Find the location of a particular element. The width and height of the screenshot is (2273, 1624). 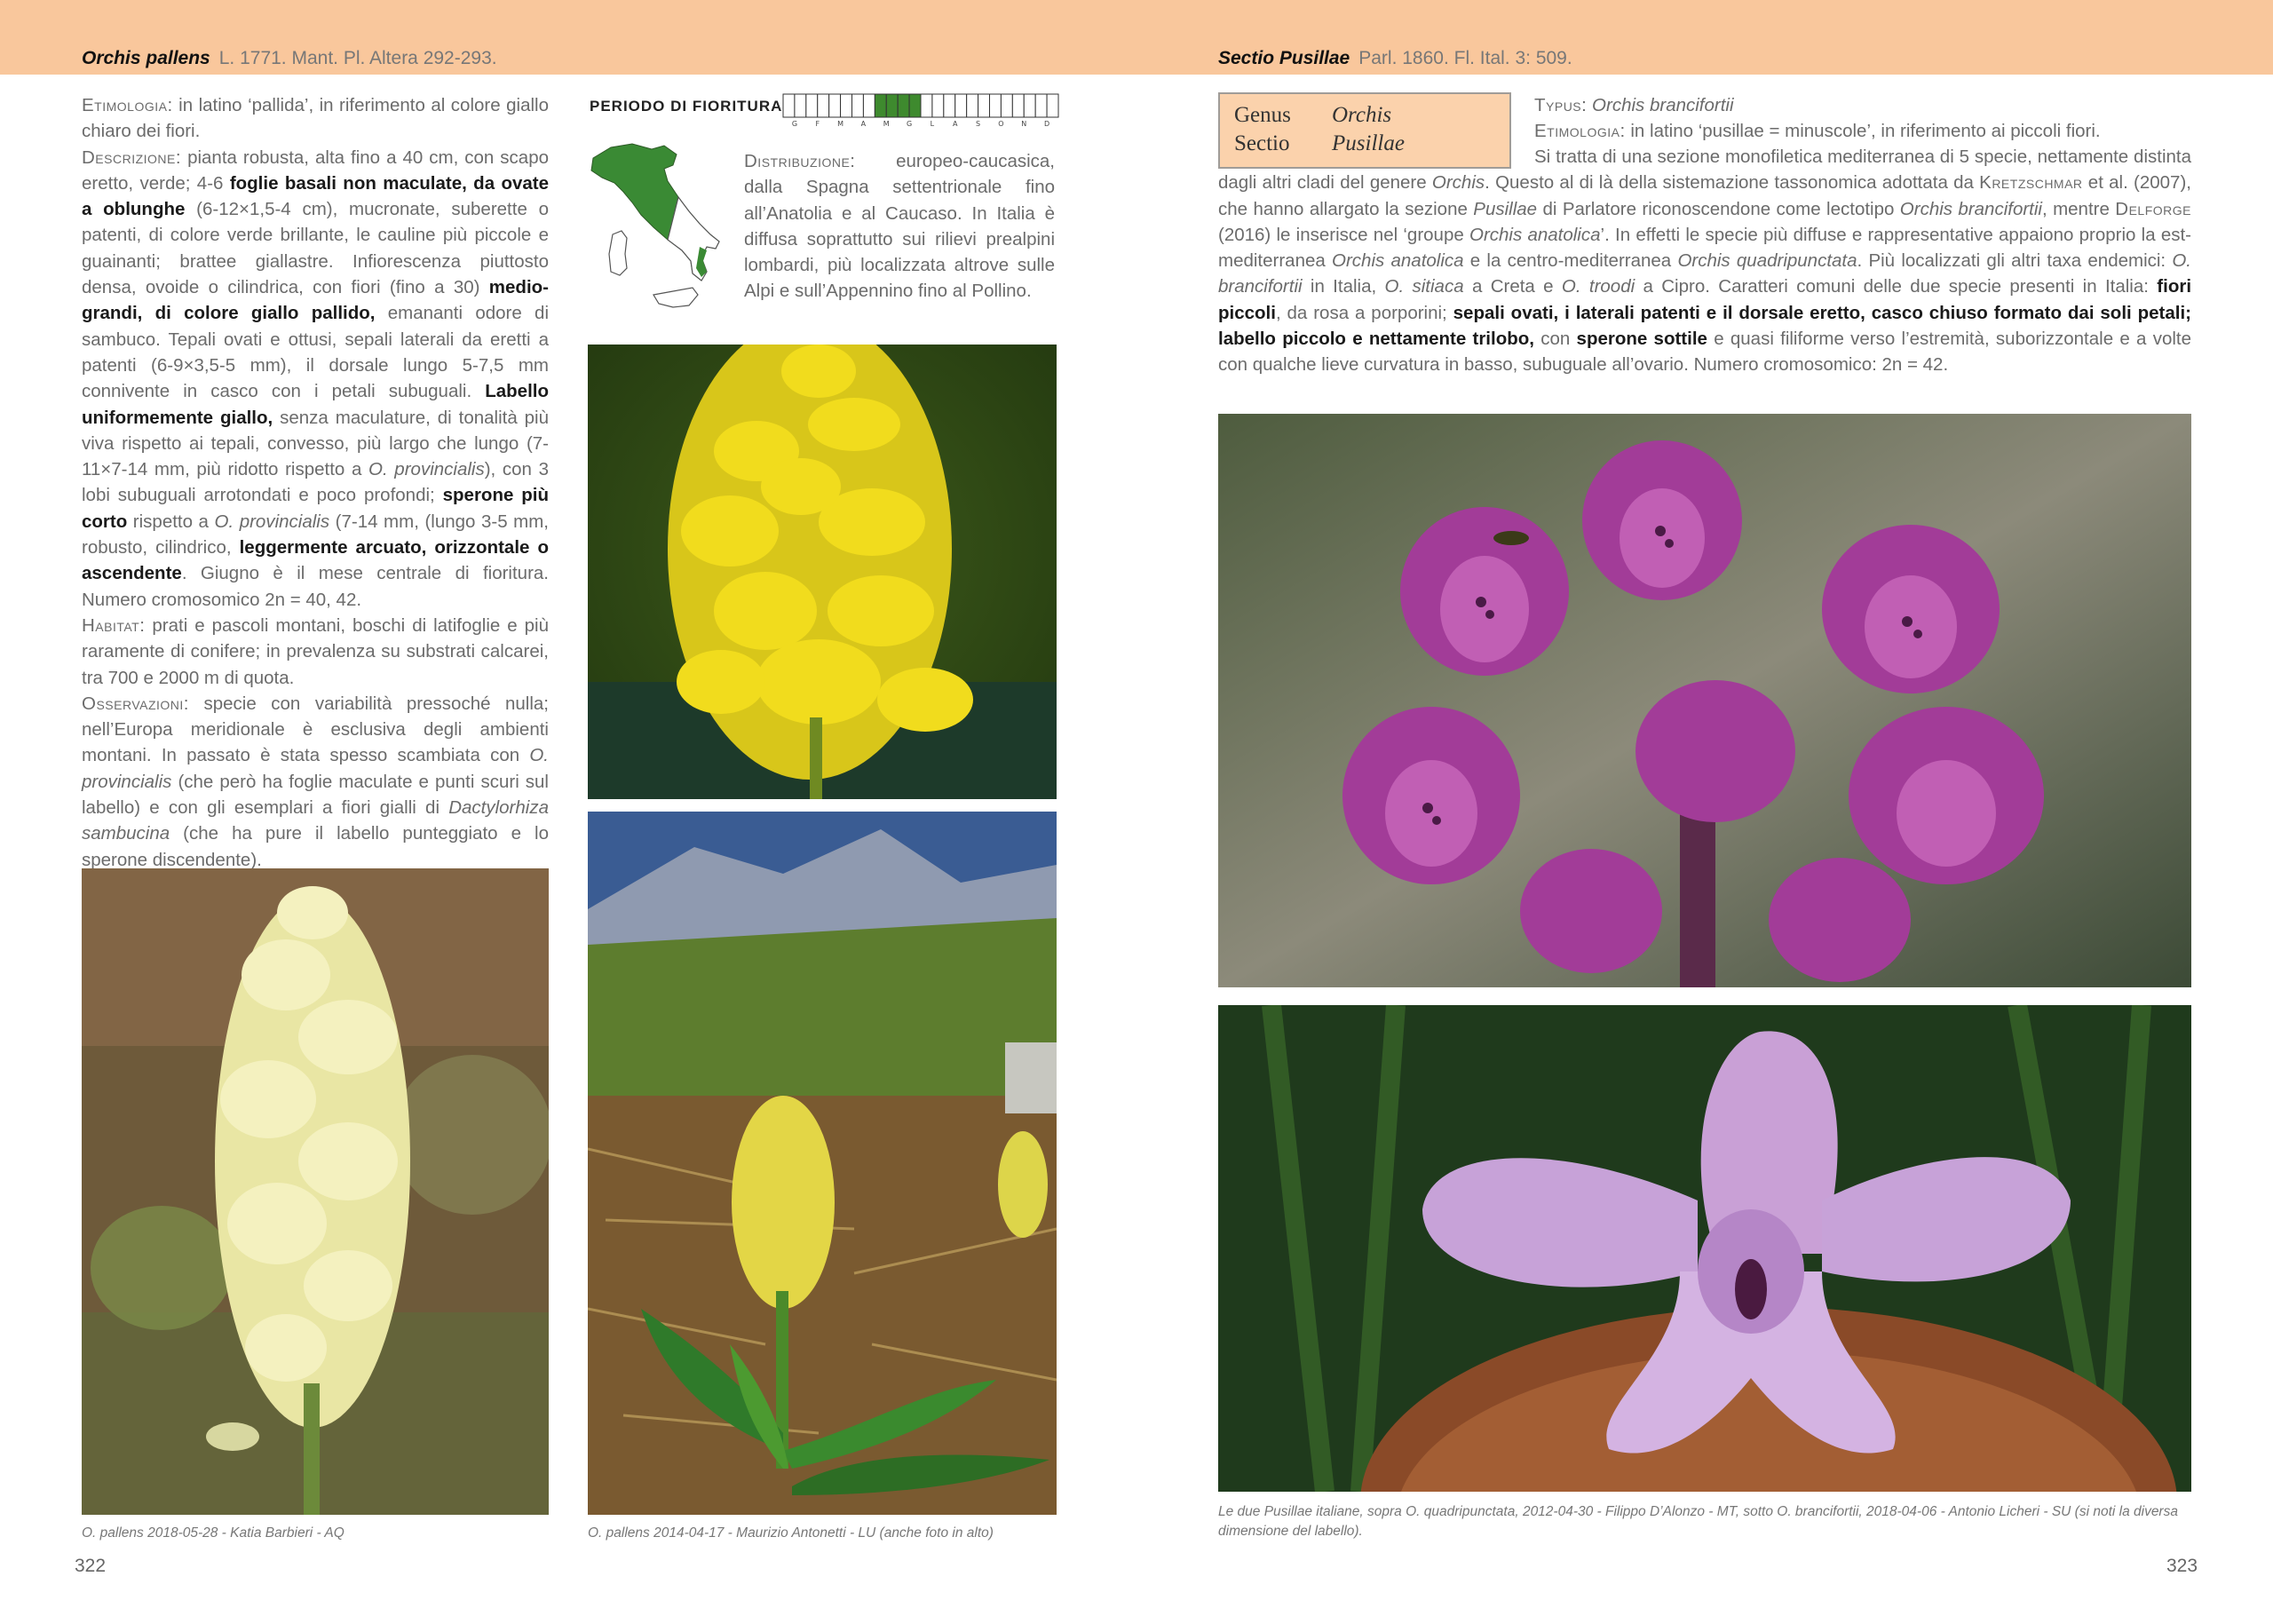

right-body-run: con is located at coordinates (1555, 339).